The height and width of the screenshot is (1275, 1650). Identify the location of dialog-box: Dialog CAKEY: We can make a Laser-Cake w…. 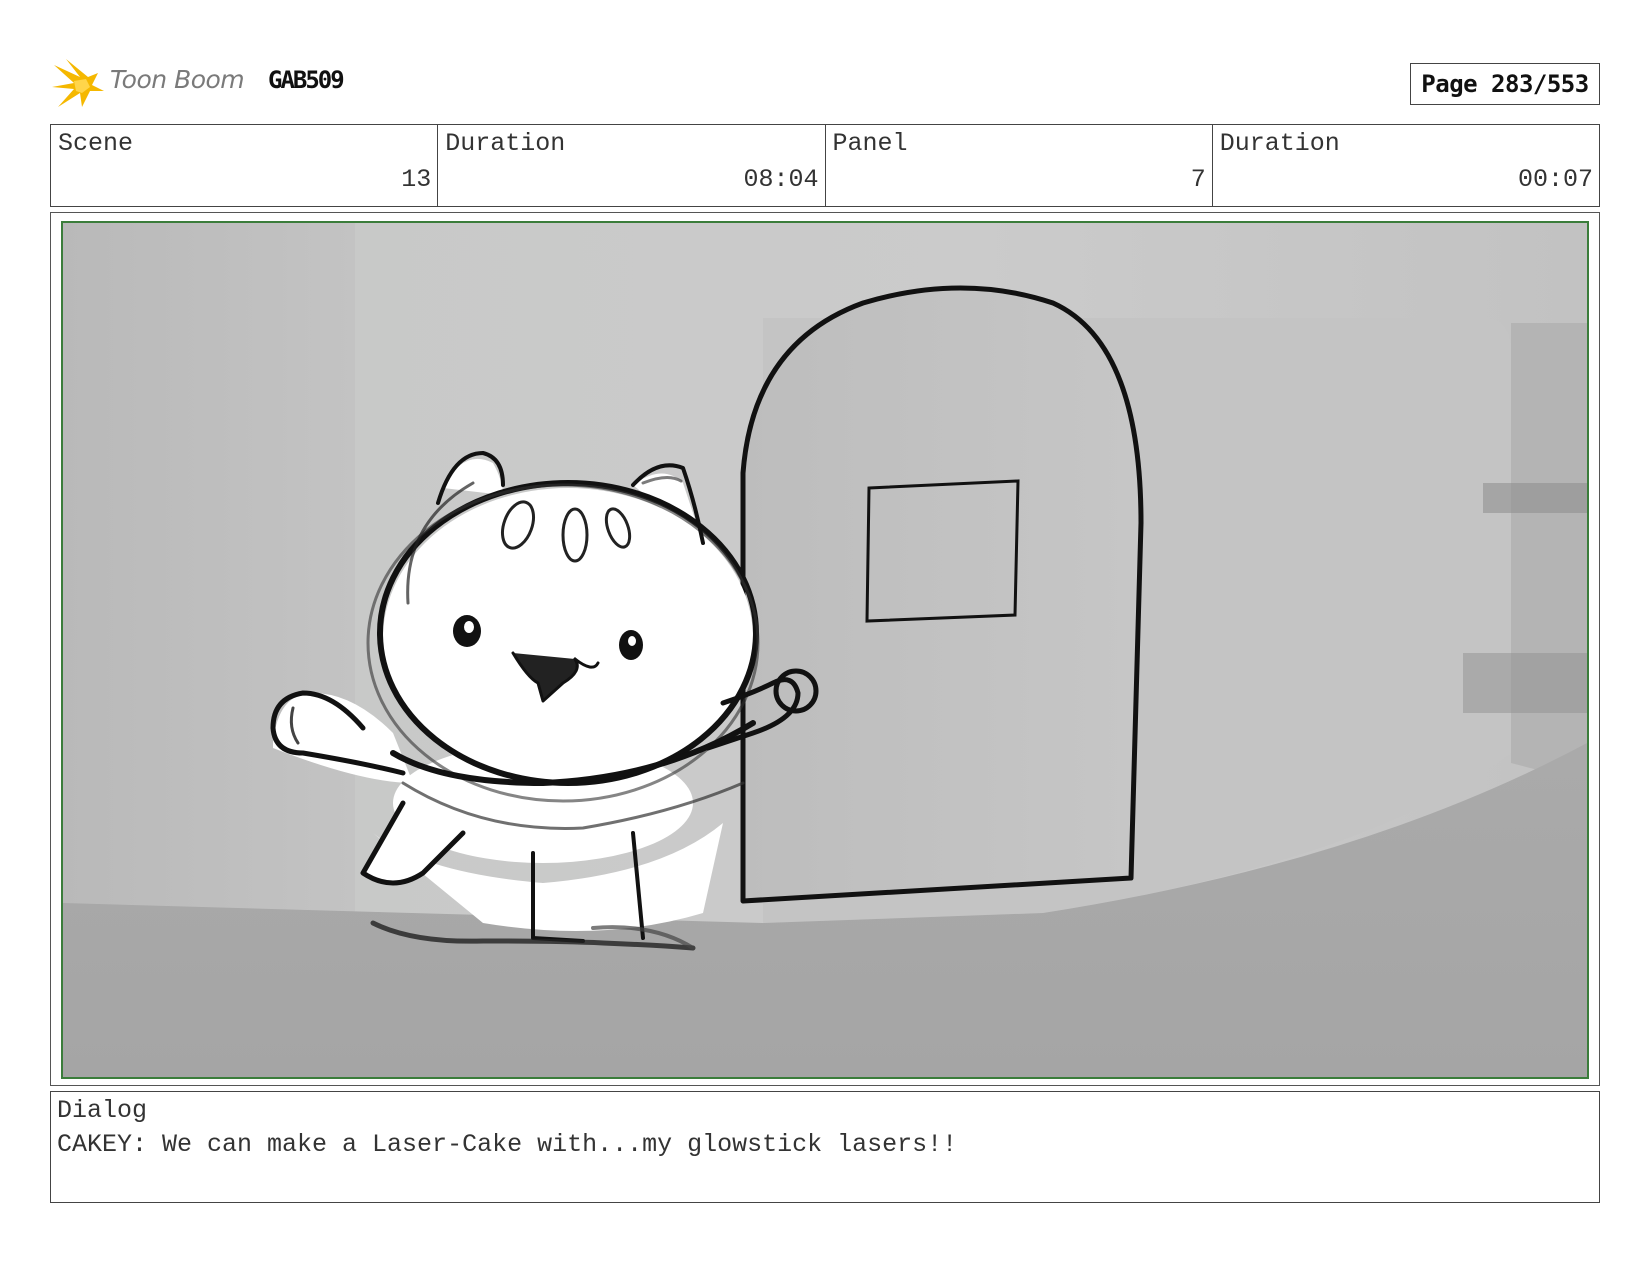
(825, 1147).